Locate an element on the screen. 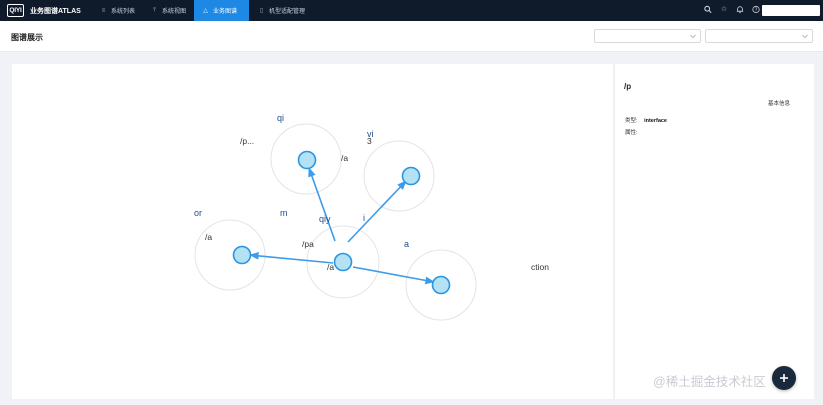 The height and width of the screenshot is (405, 823). nav-business-graph: △ 业务图谱 is located at coordinates (221, 10).